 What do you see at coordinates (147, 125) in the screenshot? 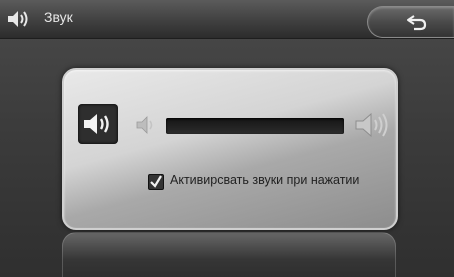
I see `volume-low-icon` at bounding box center [147, 125].